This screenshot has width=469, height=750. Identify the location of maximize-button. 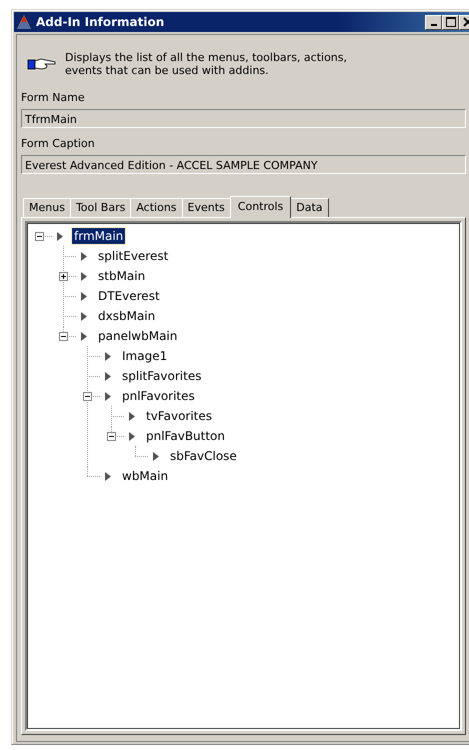
(450, 22).